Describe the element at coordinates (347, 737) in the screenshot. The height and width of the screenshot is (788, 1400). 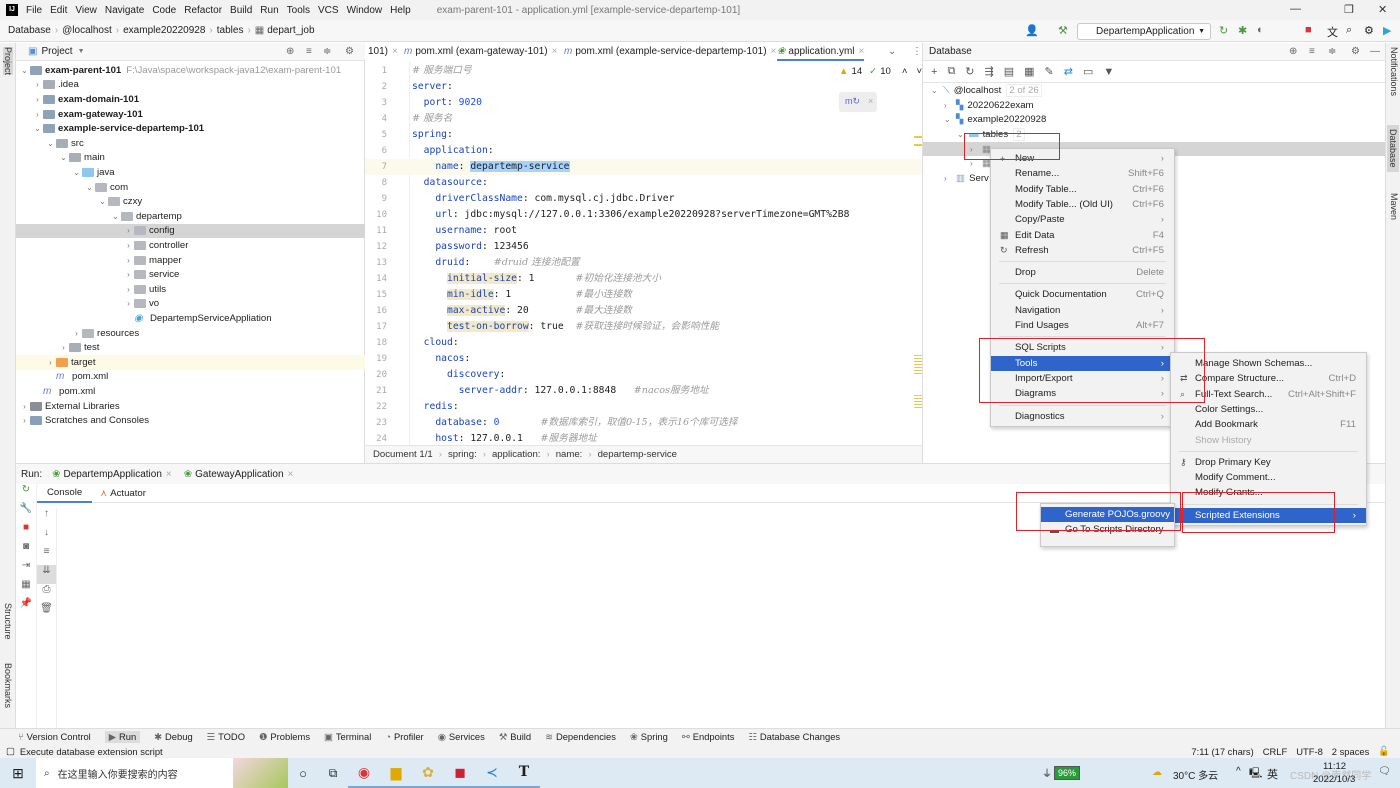
I see `tool-window-terminal: ▣ Terminal` at that location.